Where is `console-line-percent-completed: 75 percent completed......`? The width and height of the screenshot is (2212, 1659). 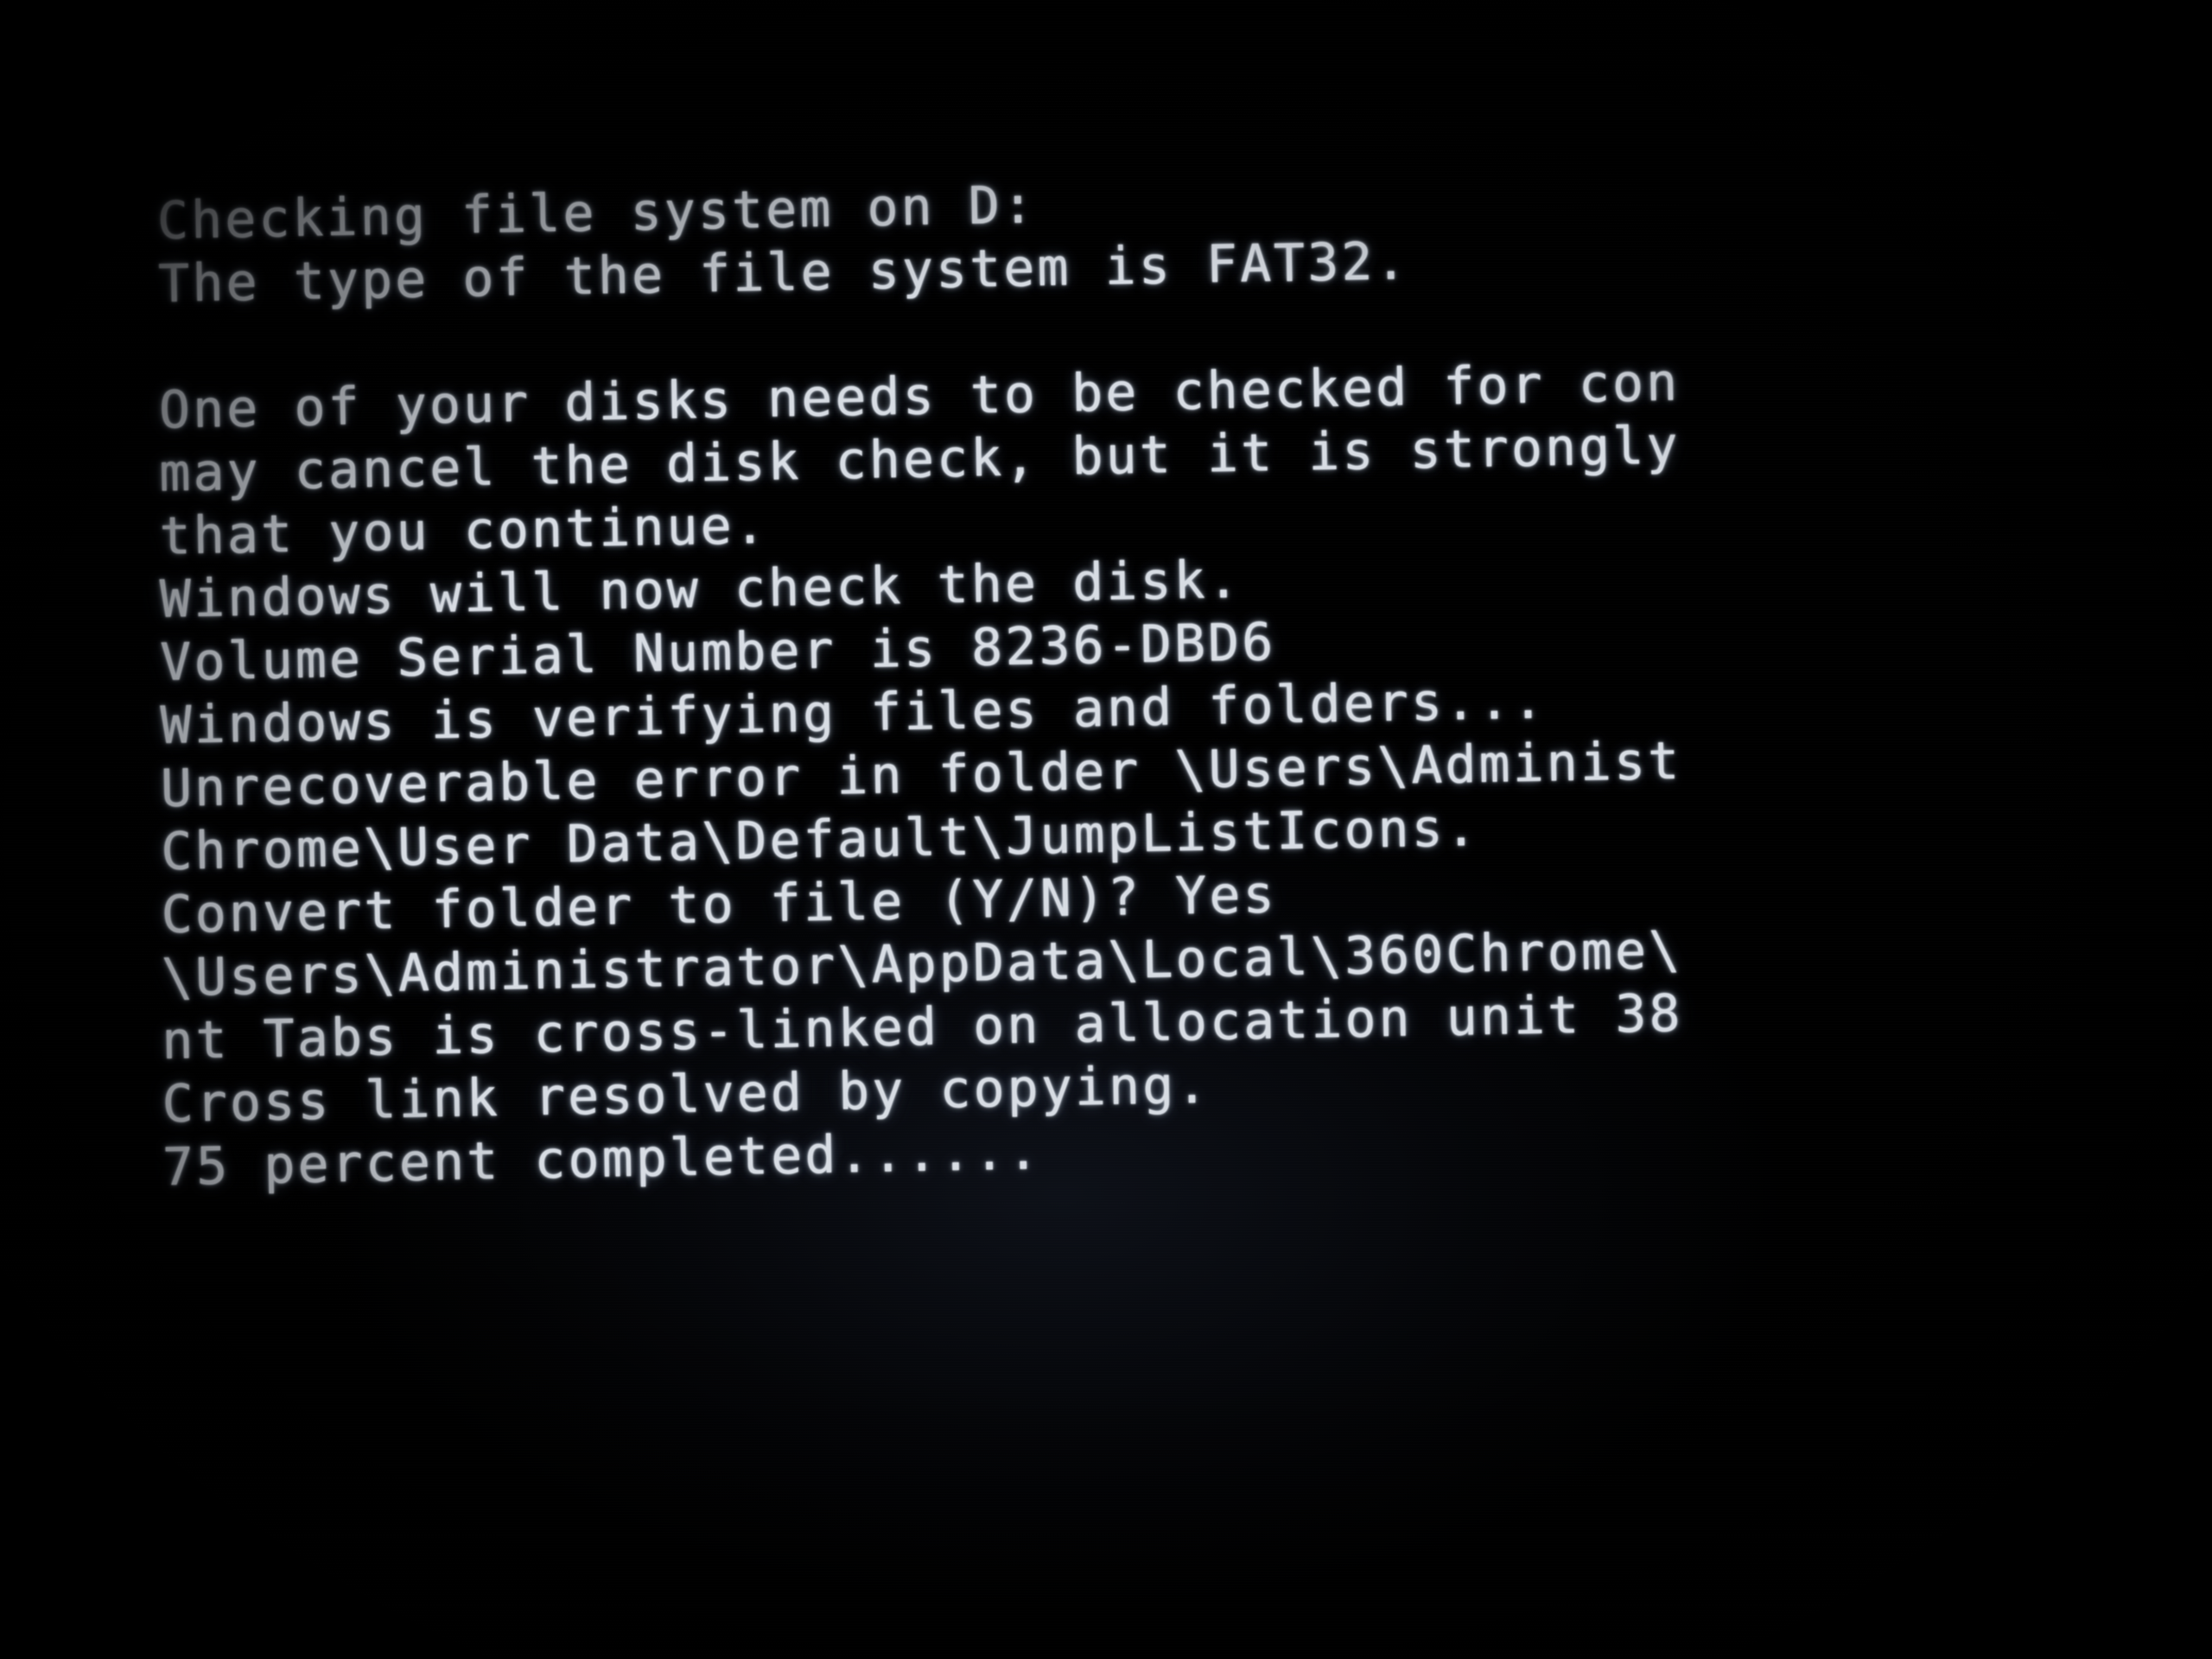 console-line-percent-completed: 75 percent completed...... is located at coordinates (602, 1159).